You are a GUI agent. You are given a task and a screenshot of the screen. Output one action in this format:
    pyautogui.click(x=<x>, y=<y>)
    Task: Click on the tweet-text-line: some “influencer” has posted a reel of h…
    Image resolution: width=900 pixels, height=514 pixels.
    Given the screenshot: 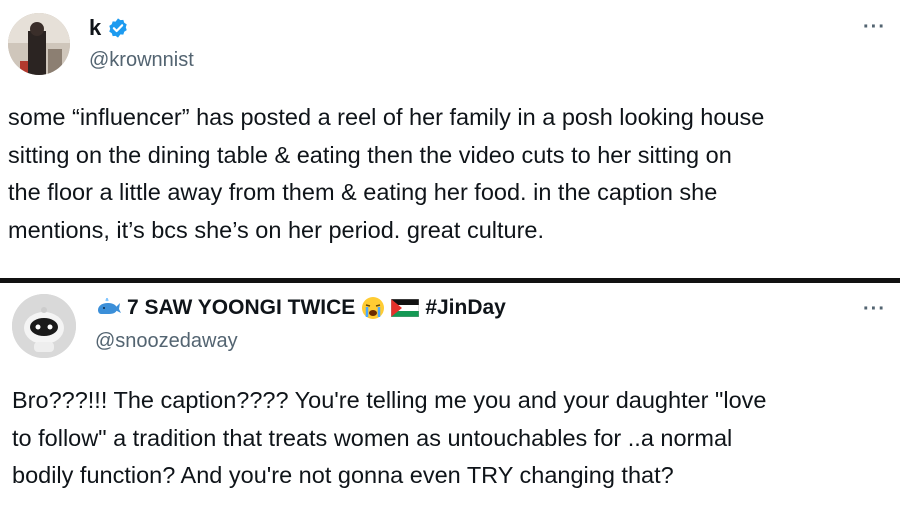 What is the action you would take?
    pyautogui.click(x=386, y=117)
    